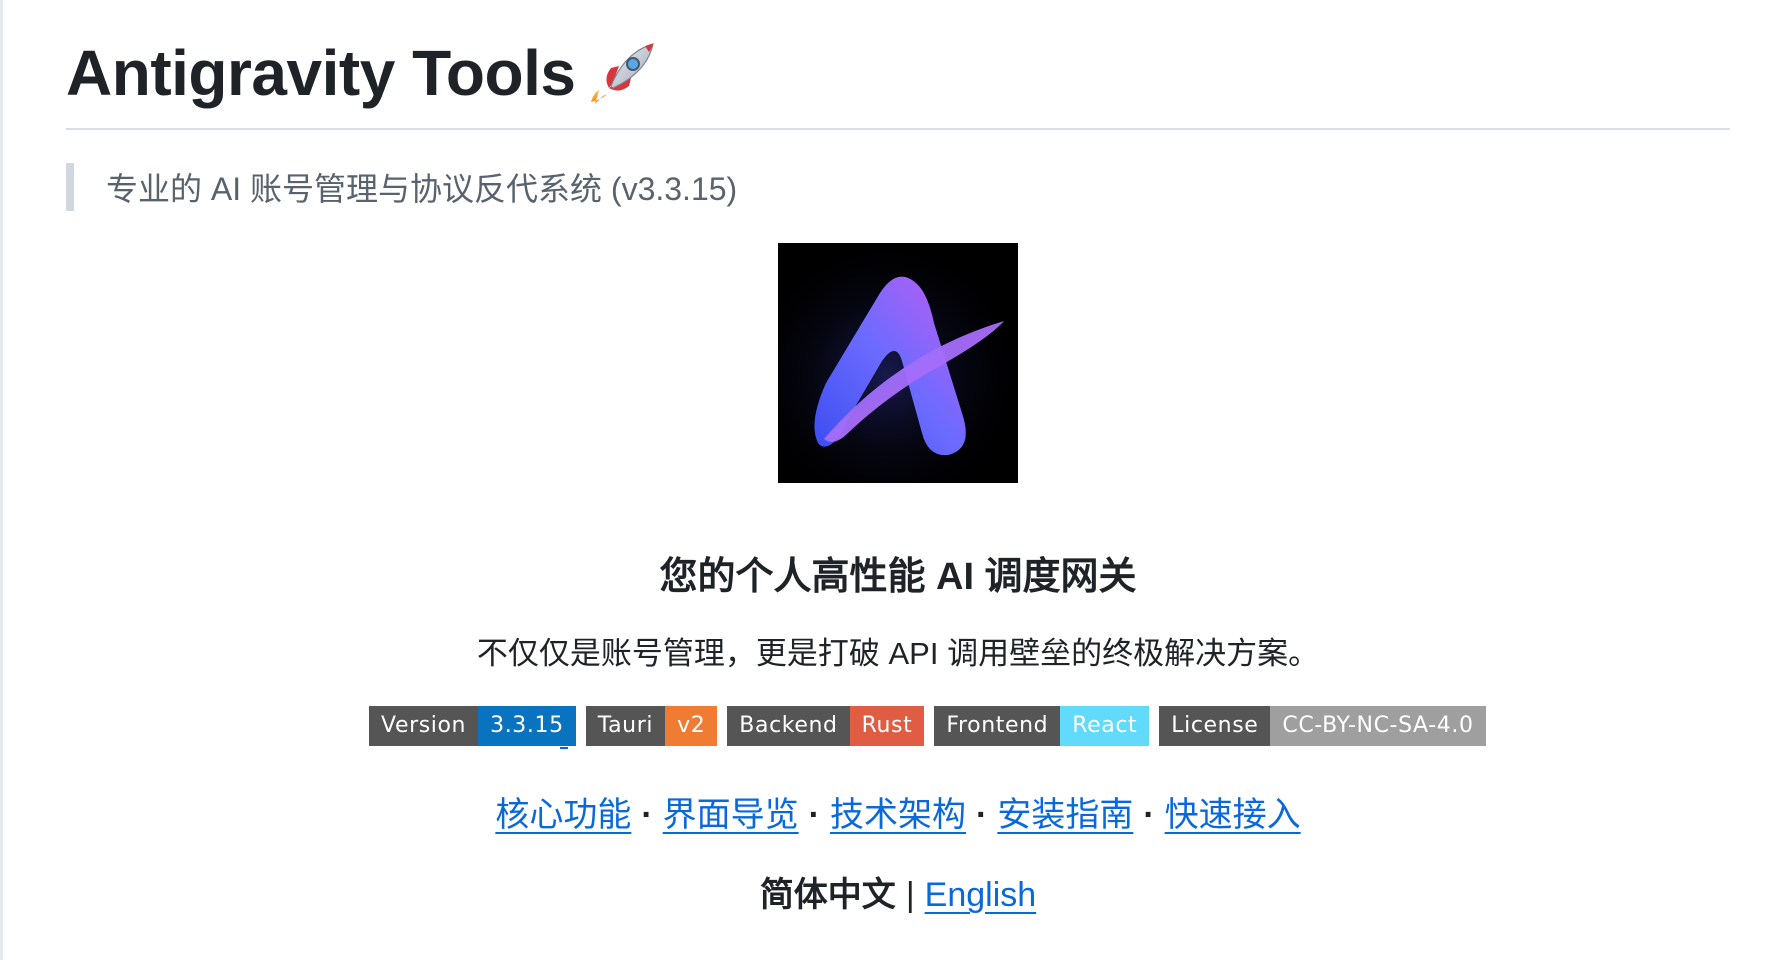 Image resolution: width=1784 pixels, height=960 pixels. Describe the element at coordinates (1215, 726) in the screenshot. I see `badge-label: License` at that location.